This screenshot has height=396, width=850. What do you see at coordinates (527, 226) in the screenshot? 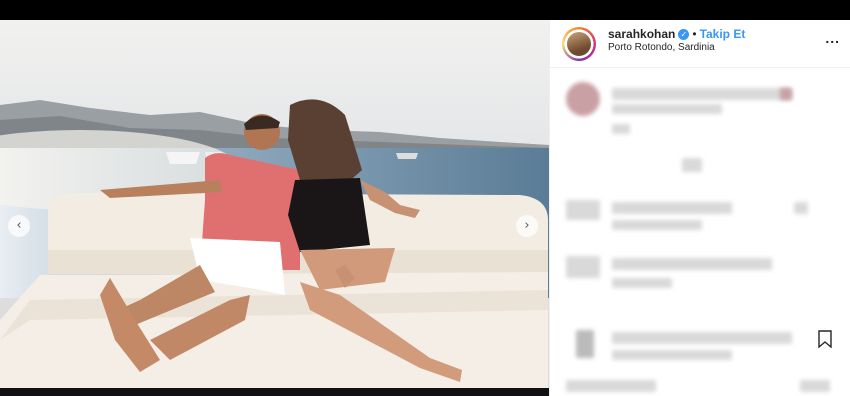
I see `next-photo-icon: ›` at bounding box center [527, 226].